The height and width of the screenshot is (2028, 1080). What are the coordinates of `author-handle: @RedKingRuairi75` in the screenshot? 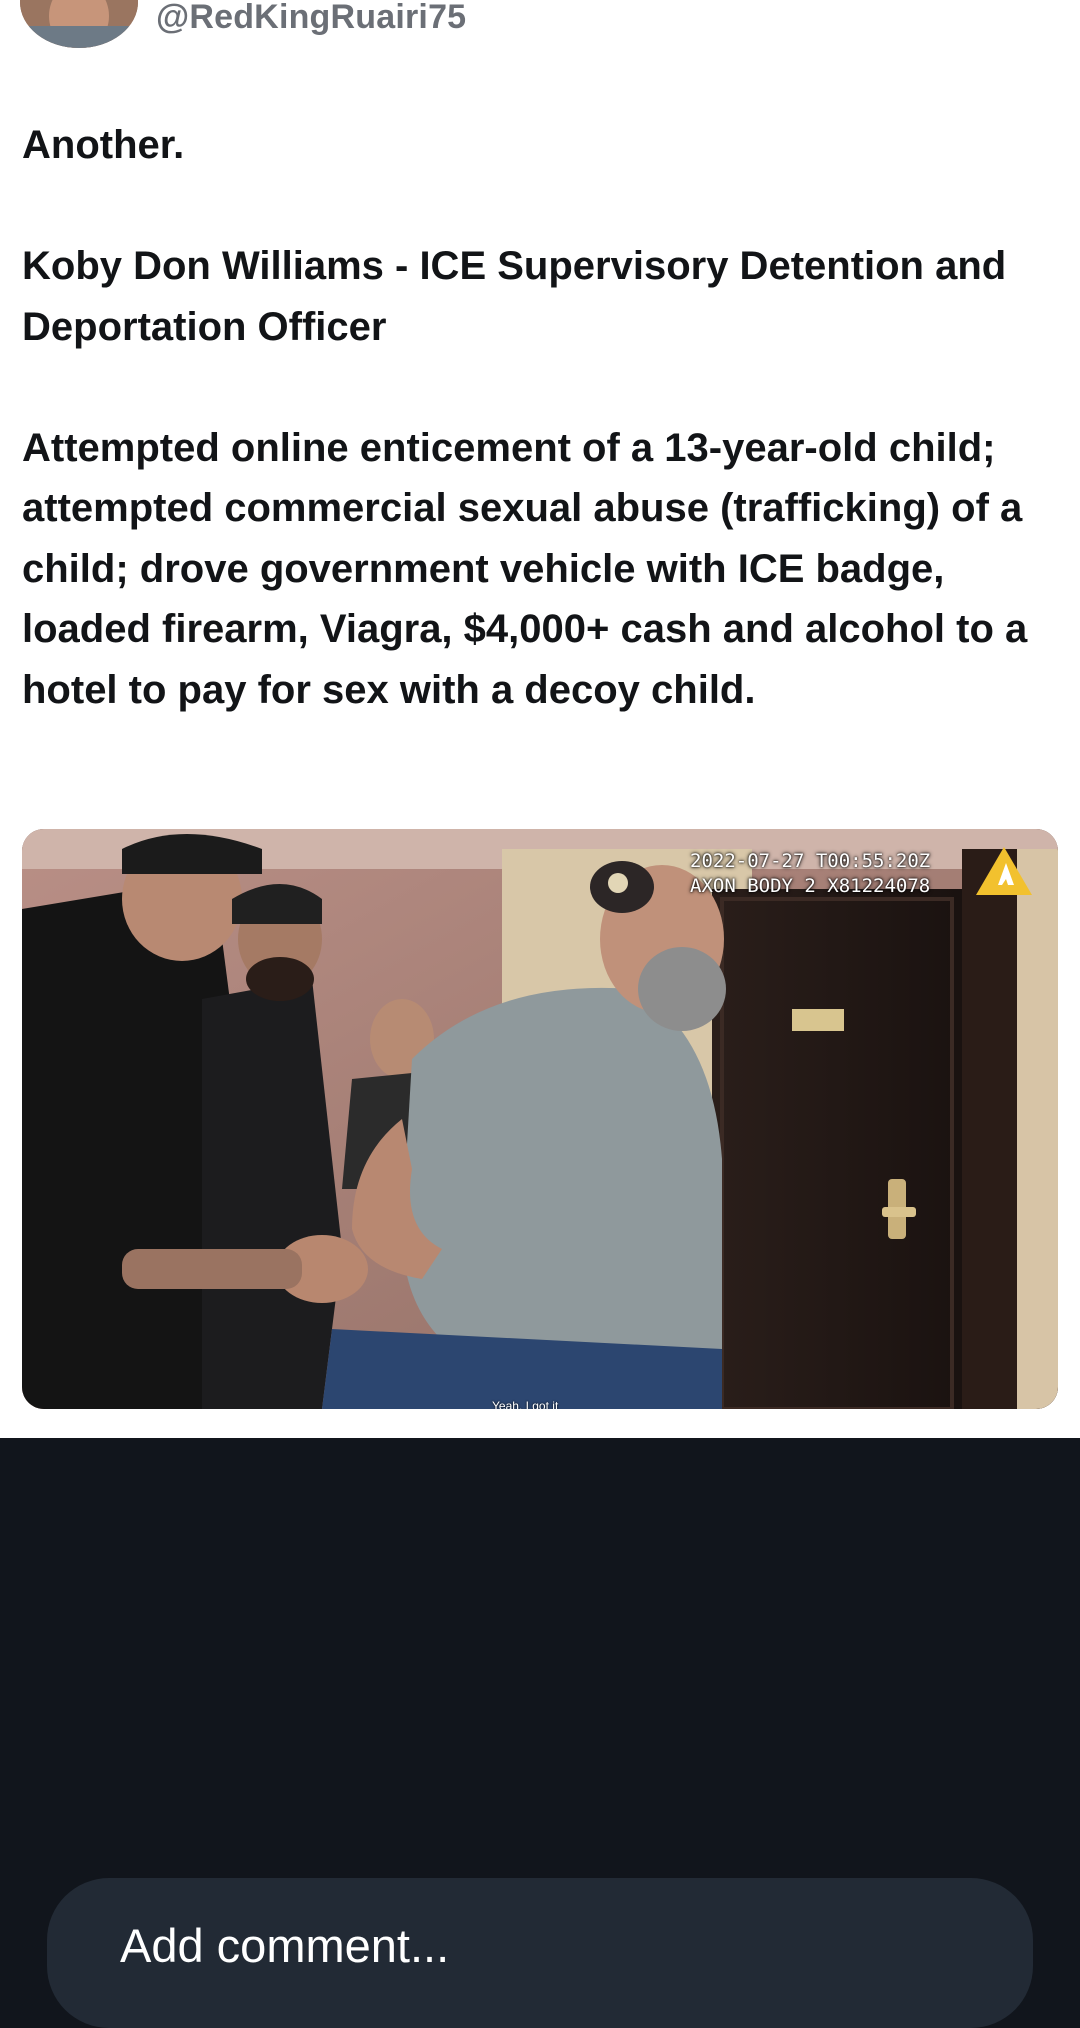 It's located at (311, 18).